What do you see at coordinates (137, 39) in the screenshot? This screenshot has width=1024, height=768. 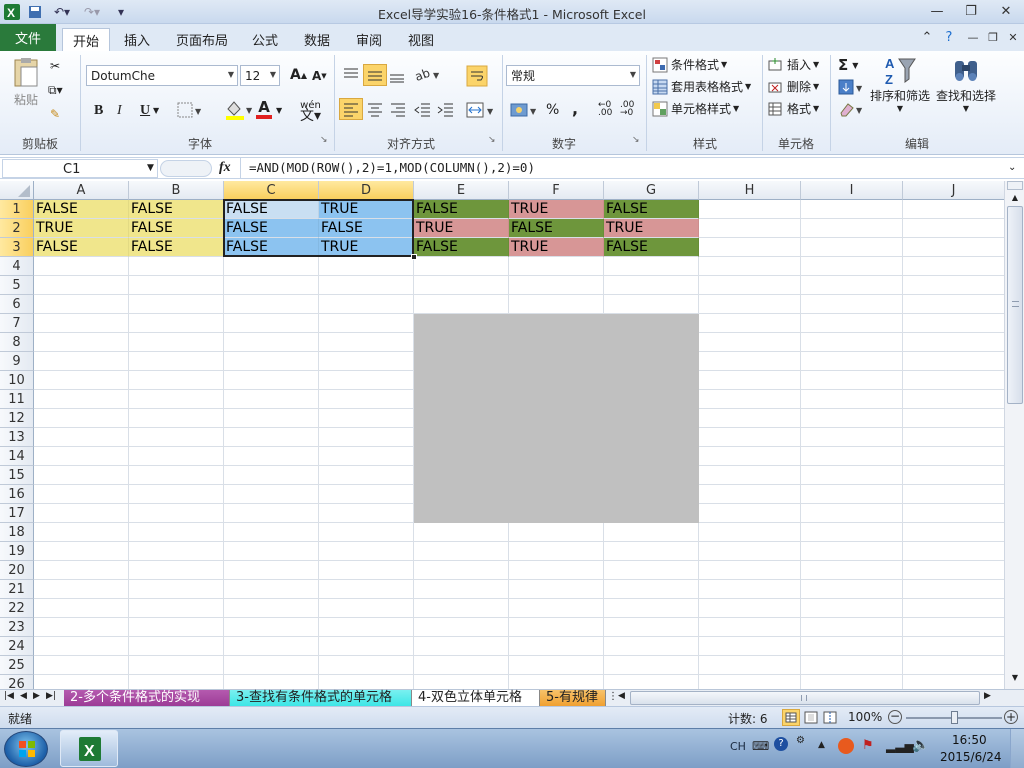 I see `tab-insert: 插入` at bounding box center [137, 39].